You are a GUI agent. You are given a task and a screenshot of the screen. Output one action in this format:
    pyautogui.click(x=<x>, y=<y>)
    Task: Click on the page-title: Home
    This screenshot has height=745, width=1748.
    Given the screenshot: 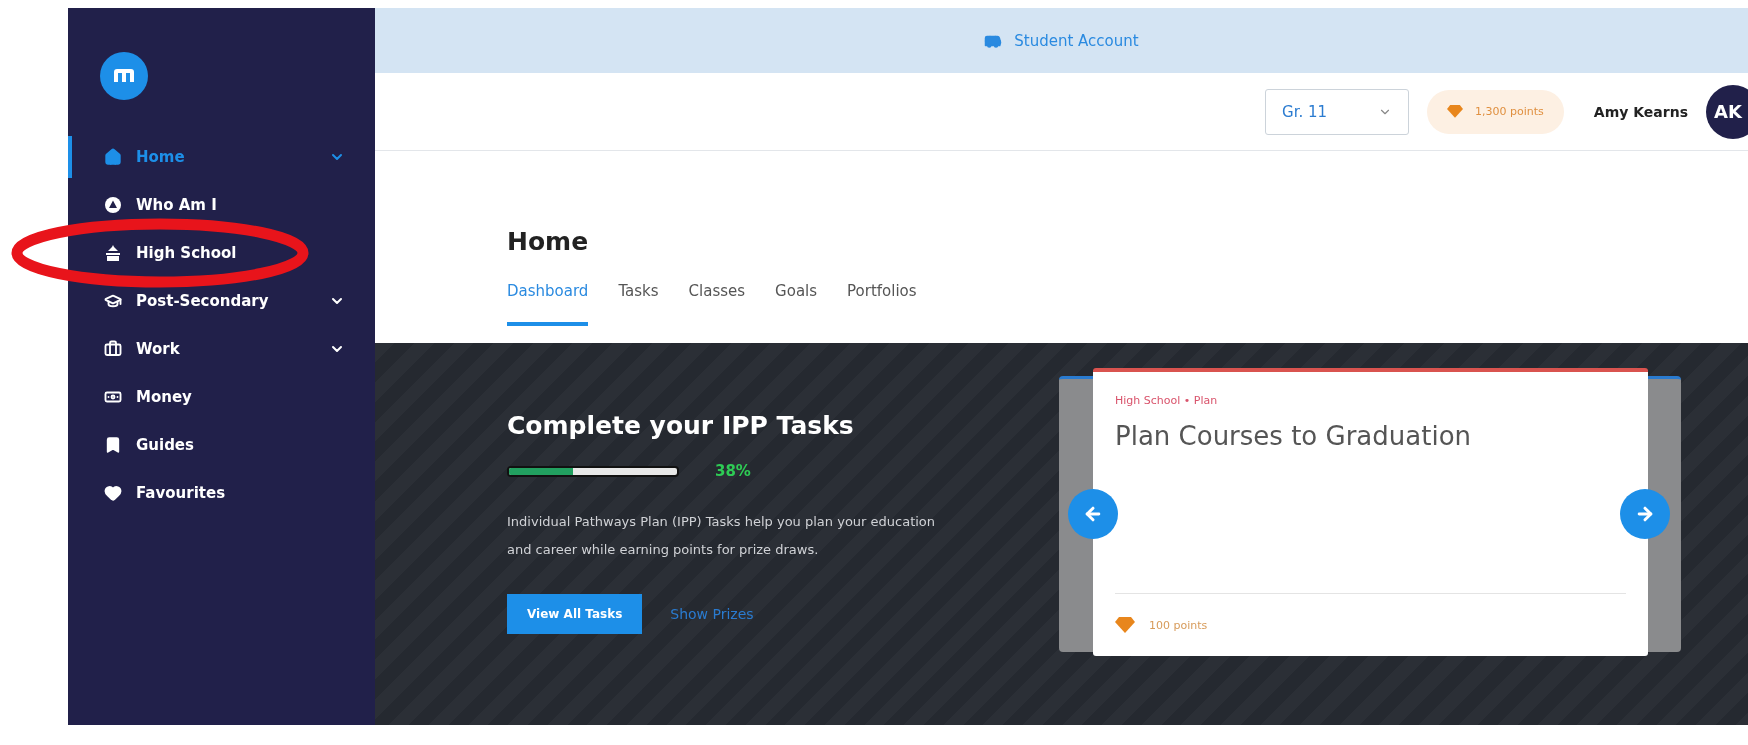 What is the action you would take?
    pyautogui.click(x=548, y=241)
    